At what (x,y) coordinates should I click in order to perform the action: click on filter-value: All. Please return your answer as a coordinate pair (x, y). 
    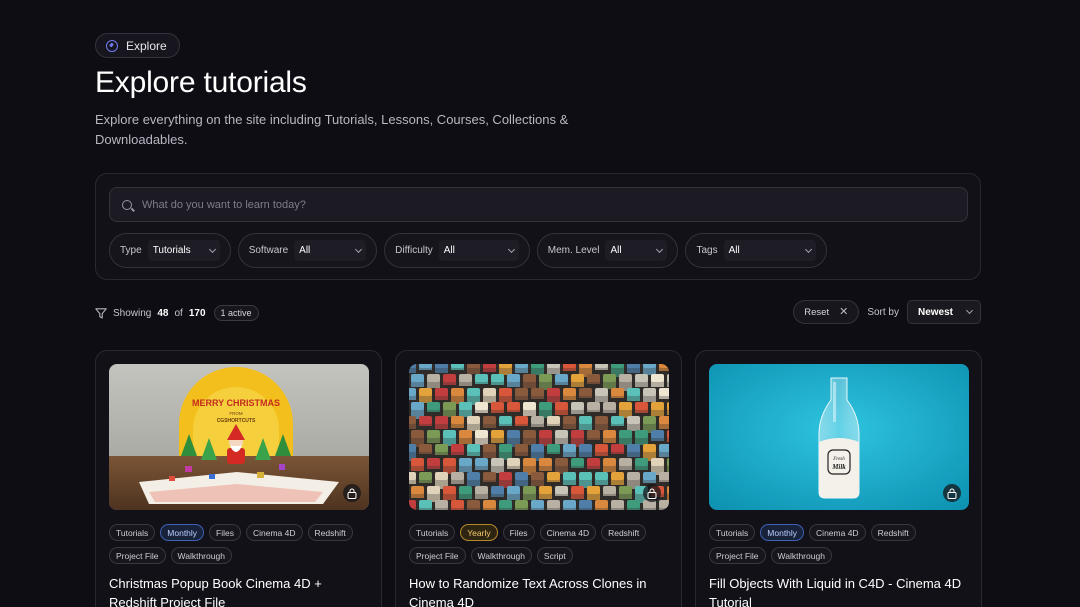
    Looking at the image, I should click on (305, 250).